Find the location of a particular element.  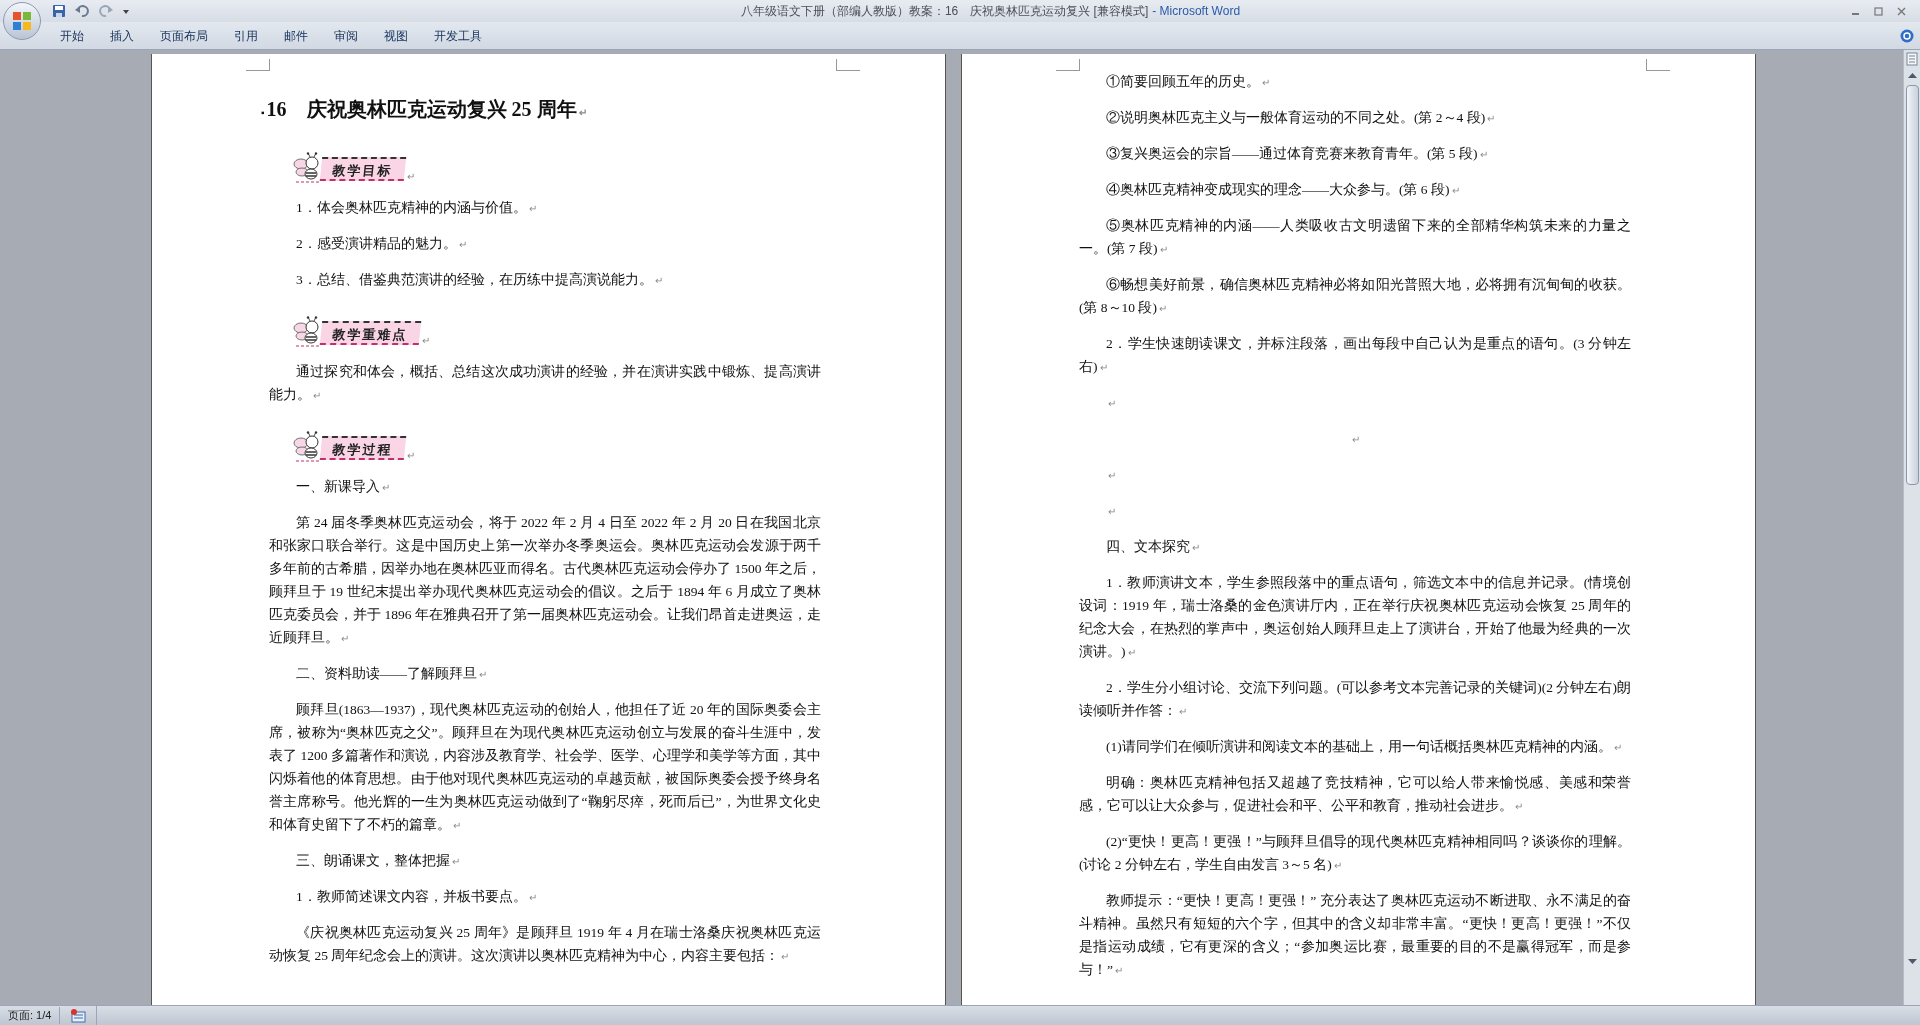

paragraph: 一、新课导入↵ is located at coordinates (343, 487).